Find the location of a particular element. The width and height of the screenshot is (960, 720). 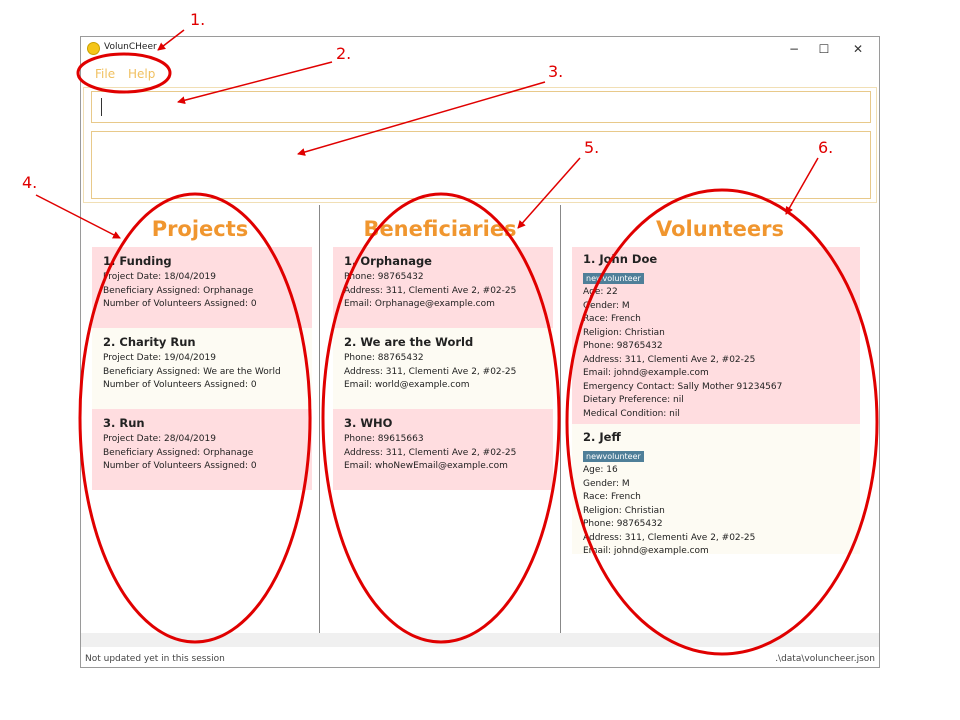

annotation-label-2: 2. is located at coordinates (344, 53).